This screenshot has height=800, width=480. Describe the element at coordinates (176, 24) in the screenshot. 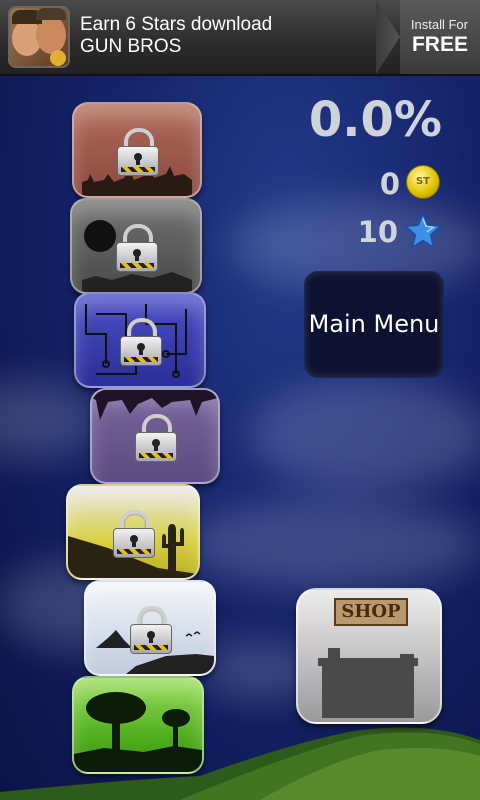

I see `ad-headline: Earn 6 Stars download` at that location.